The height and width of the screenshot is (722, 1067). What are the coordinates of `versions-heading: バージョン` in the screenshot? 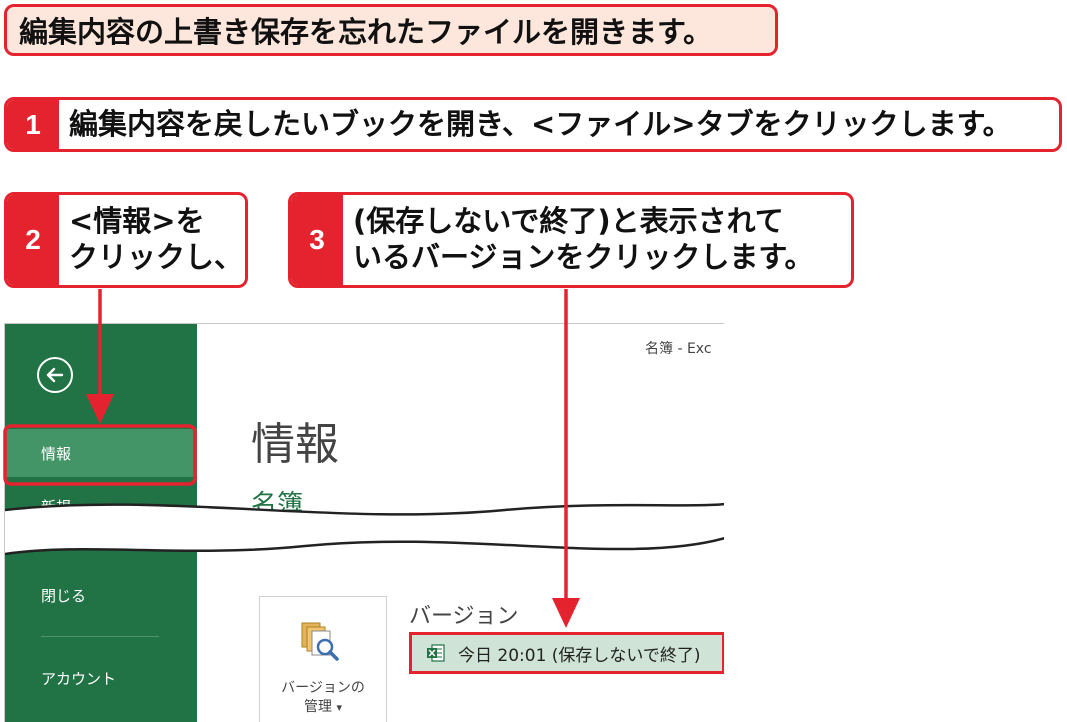 It's located at (464, 616).